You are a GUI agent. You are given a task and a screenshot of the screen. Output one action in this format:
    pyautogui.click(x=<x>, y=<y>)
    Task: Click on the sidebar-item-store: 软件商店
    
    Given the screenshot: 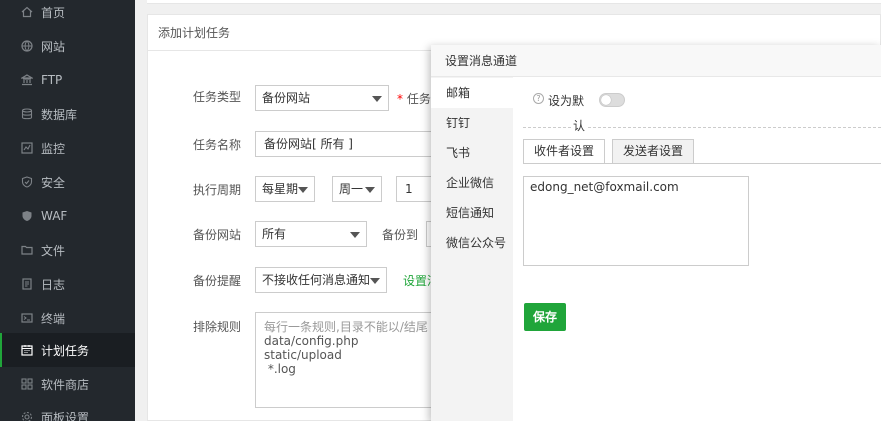 What is the action you would take?
    pyautogui.click(x=67, y=384)
    